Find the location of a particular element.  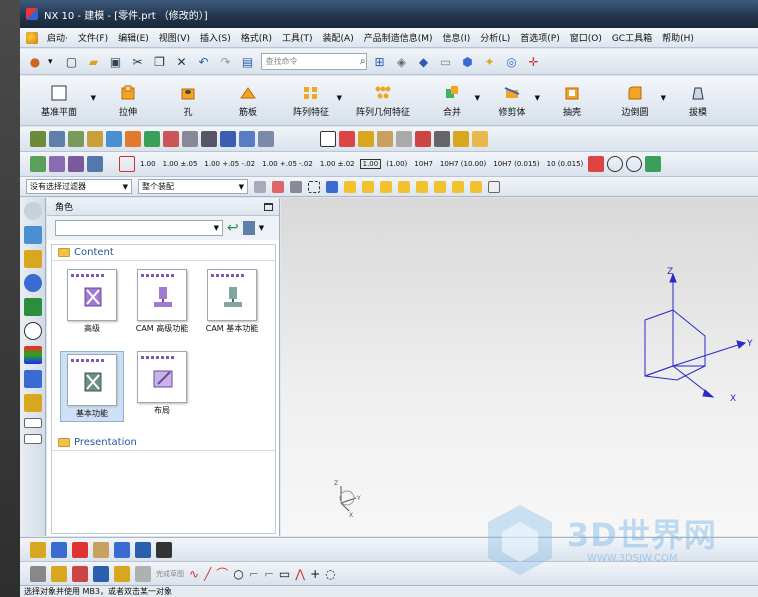

text-style-icon is located at coordinates (143, 549).